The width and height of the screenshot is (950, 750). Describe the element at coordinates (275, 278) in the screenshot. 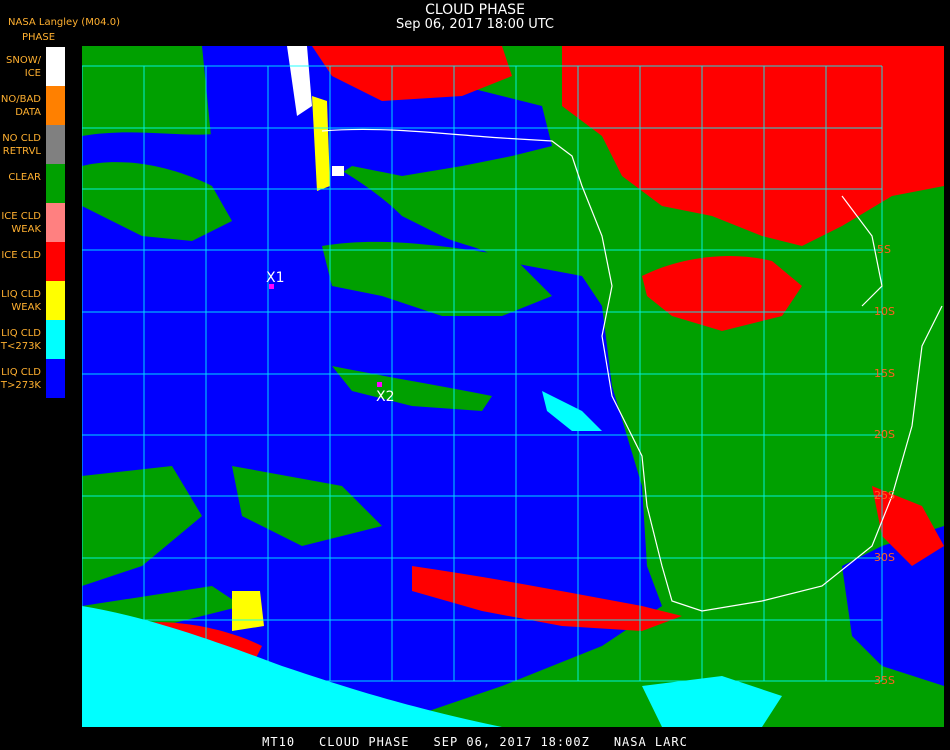

I see `marker-x1-label: X1` at that location.